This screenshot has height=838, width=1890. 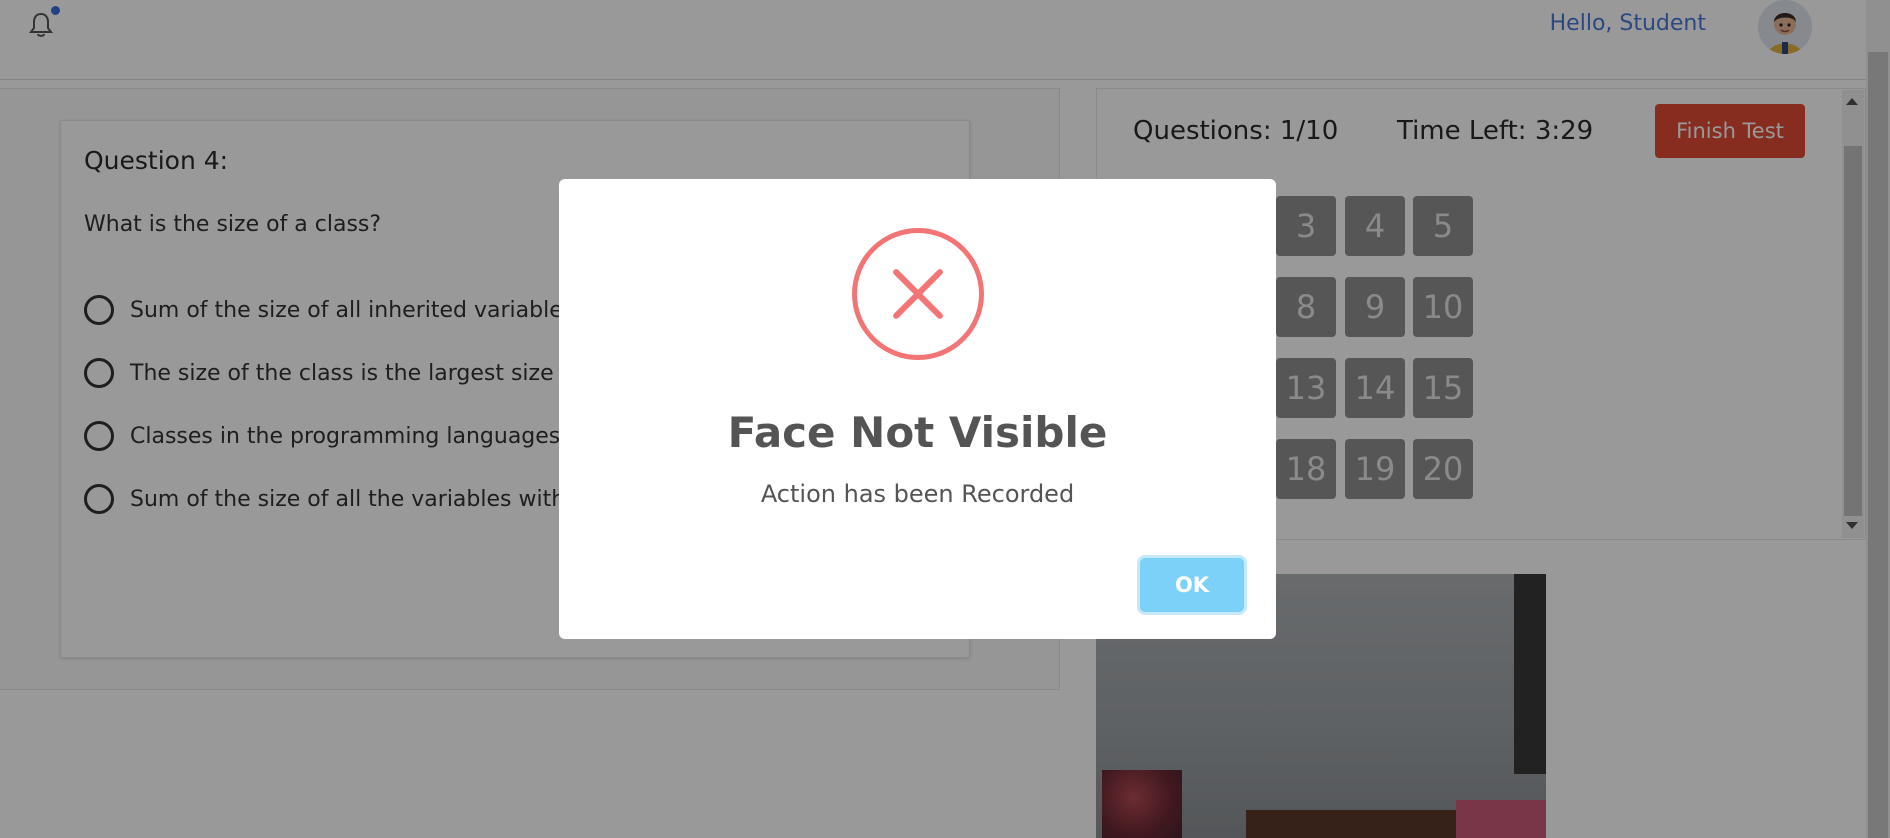 I want to click on error-x-icon, so click(x=918, y=294).